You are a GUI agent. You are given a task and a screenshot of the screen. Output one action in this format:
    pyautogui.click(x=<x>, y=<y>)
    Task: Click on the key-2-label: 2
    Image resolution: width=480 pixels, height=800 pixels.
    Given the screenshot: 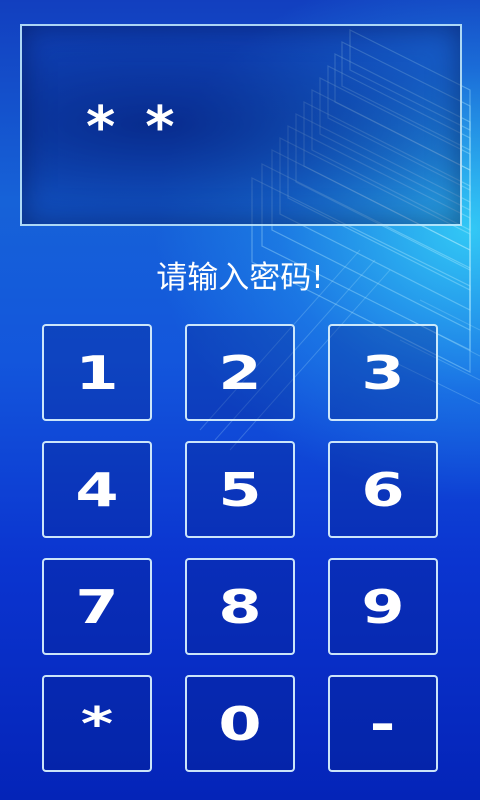 What is the action you would take?
    pyautogui.click(x=240, y=372)
    